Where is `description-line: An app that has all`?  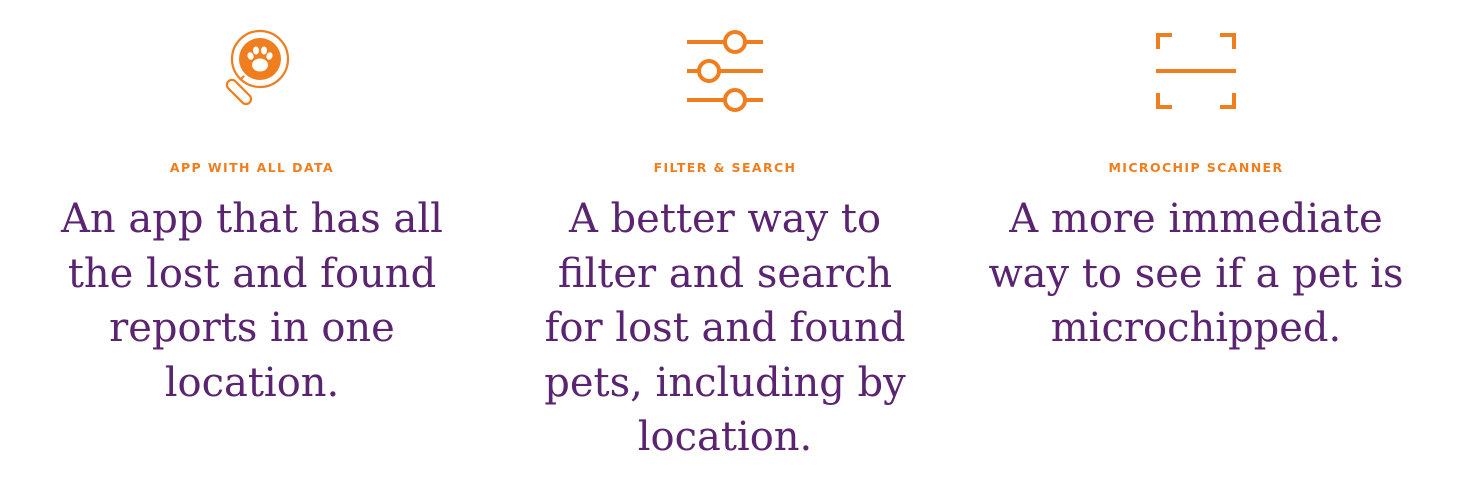
description-line: An app that has all is located at coordinates (252, 219).